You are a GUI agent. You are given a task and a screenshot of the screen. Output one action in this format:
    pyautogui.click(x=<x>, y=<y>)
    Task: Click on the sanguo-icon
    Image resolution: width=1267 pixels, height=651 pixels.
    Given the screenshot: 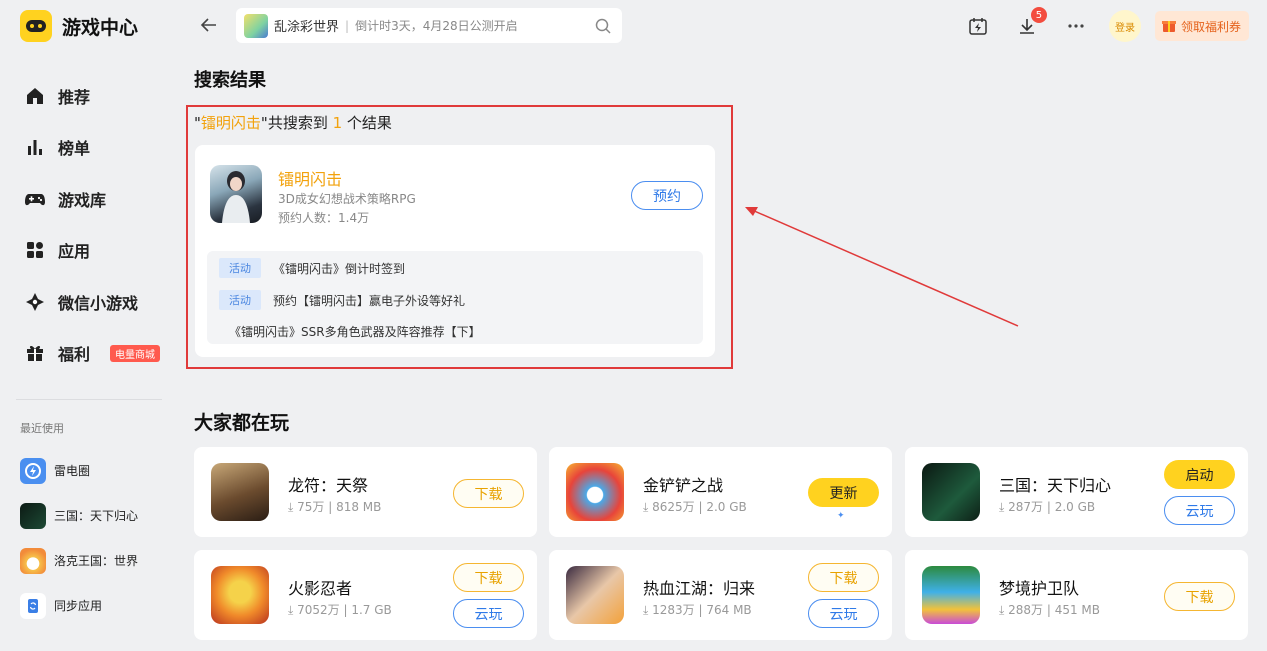 What is the action you would take?
    pyautogui.click(x=33, y=515)
    